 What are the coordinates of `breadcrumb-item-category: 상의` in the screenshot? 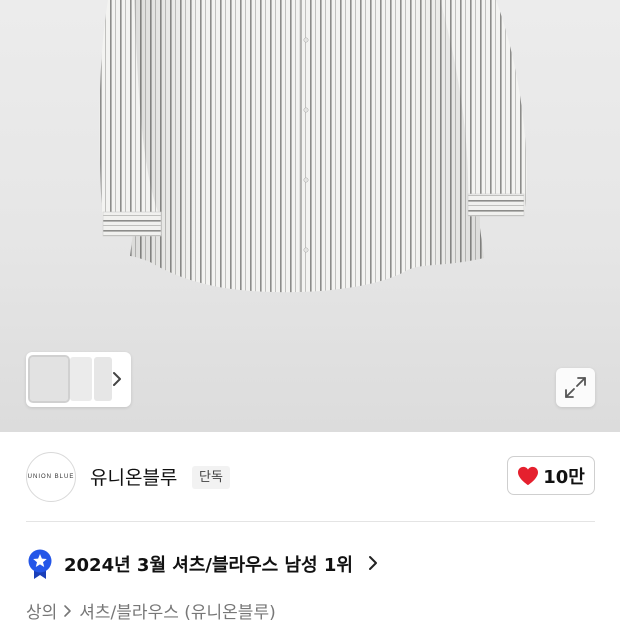 It's located at (41, 609).